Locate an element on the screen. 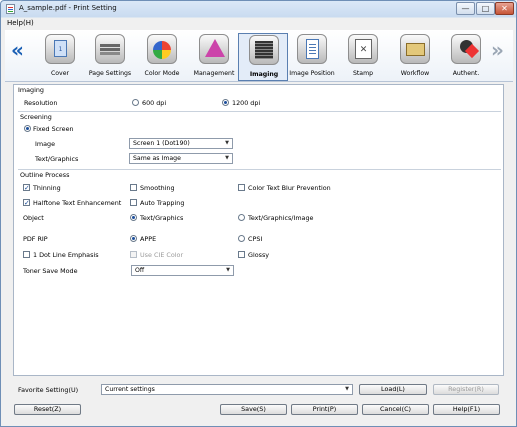 The height and width of the screenshot is (427, 517). cover-page-glyph: 1 is located at coordinates (60, 48).